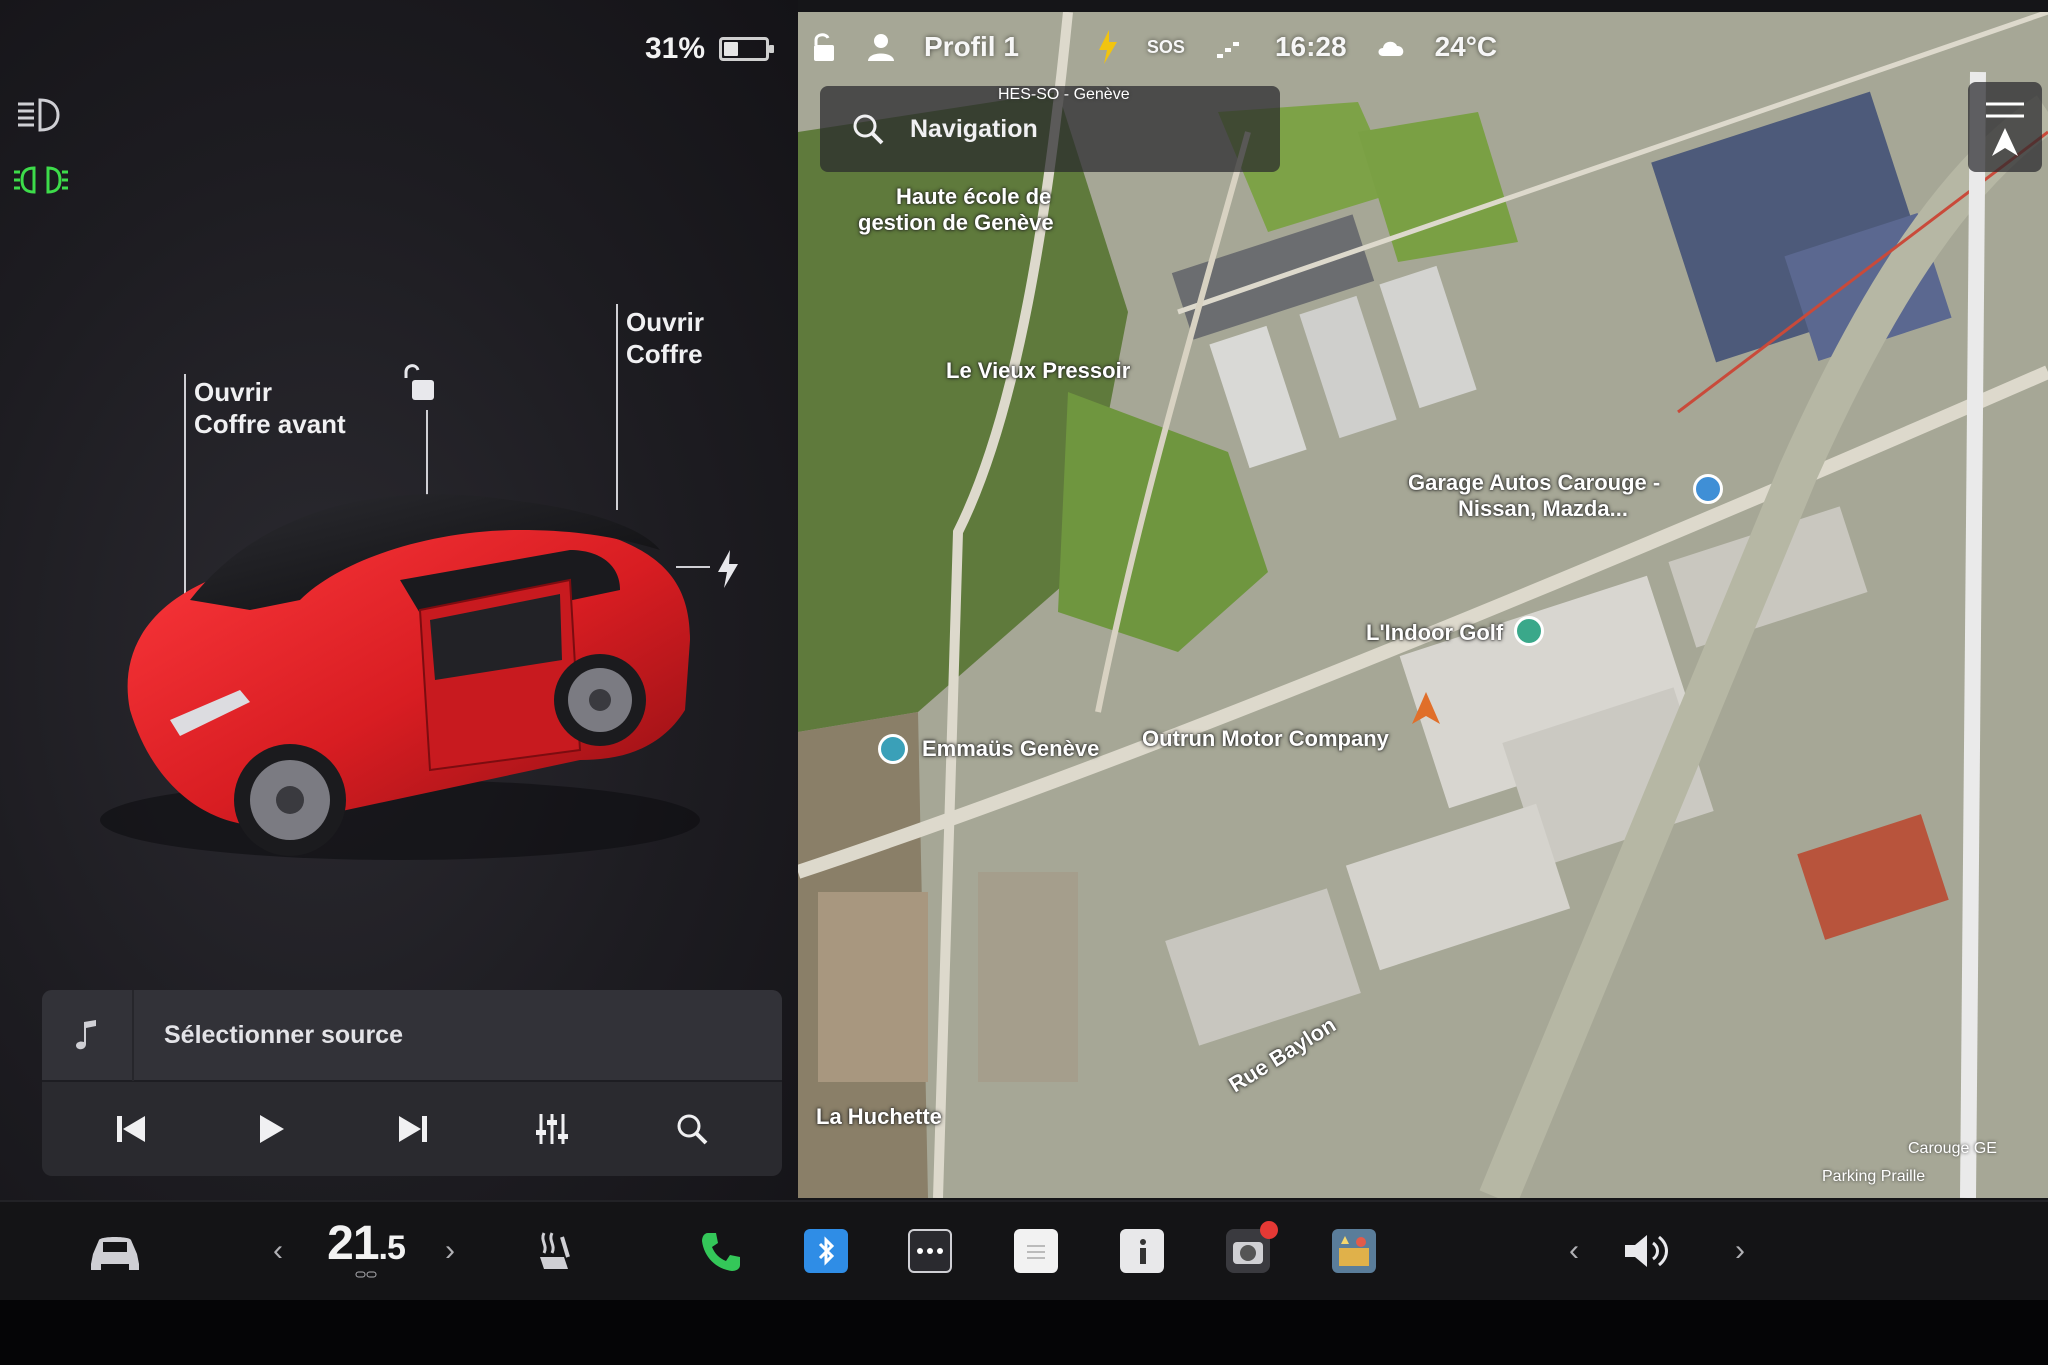 This screenshot has width=2048, height=1365. I want to click on poi-label-la-huchette: La Huchette, so click(879, 1117).